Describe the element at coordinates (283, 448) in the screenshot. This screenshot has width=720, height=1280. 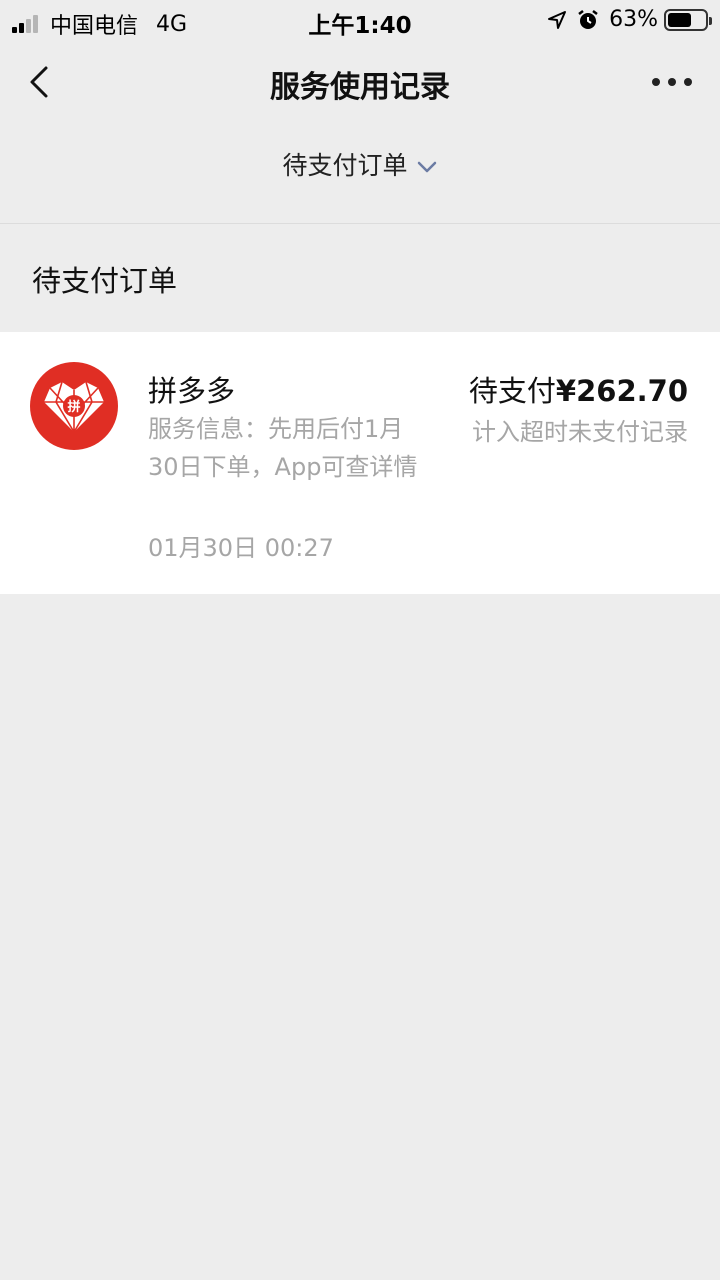
I see `service-info: 服务信息：先用后付1月30日下单，App可查详情` at that location.